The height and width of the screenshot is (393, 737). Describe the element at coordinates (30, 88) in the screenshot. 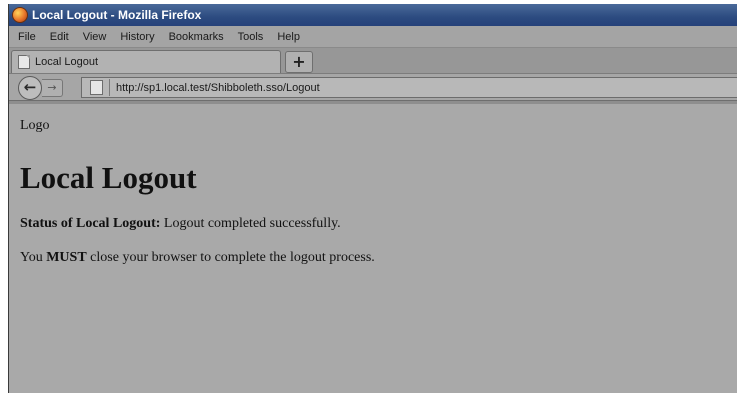

I see `back-arrow-icon: ←` at that location.